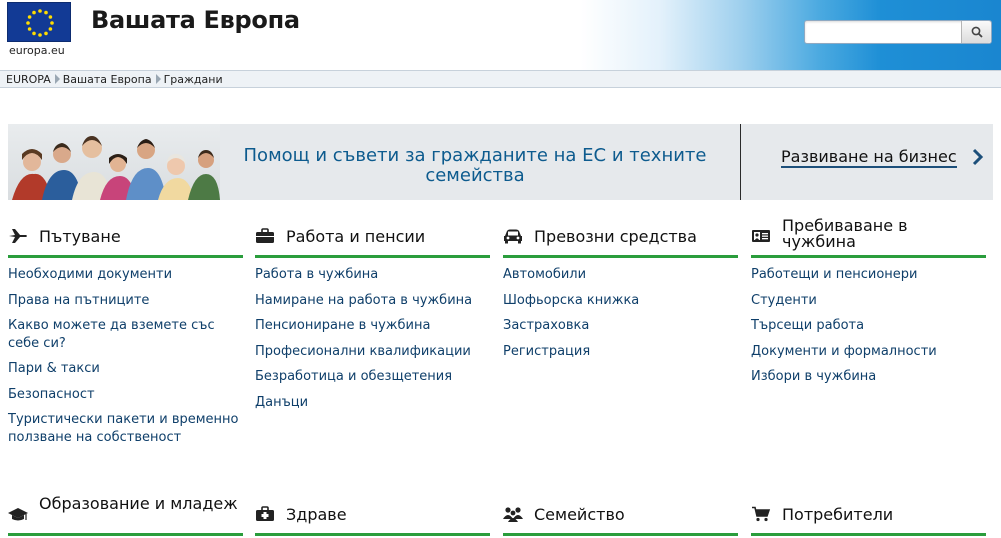 This screenshot has height=538, width=1001. I want to click on list-item: Работещи и пенсионери, so click(868, 275).